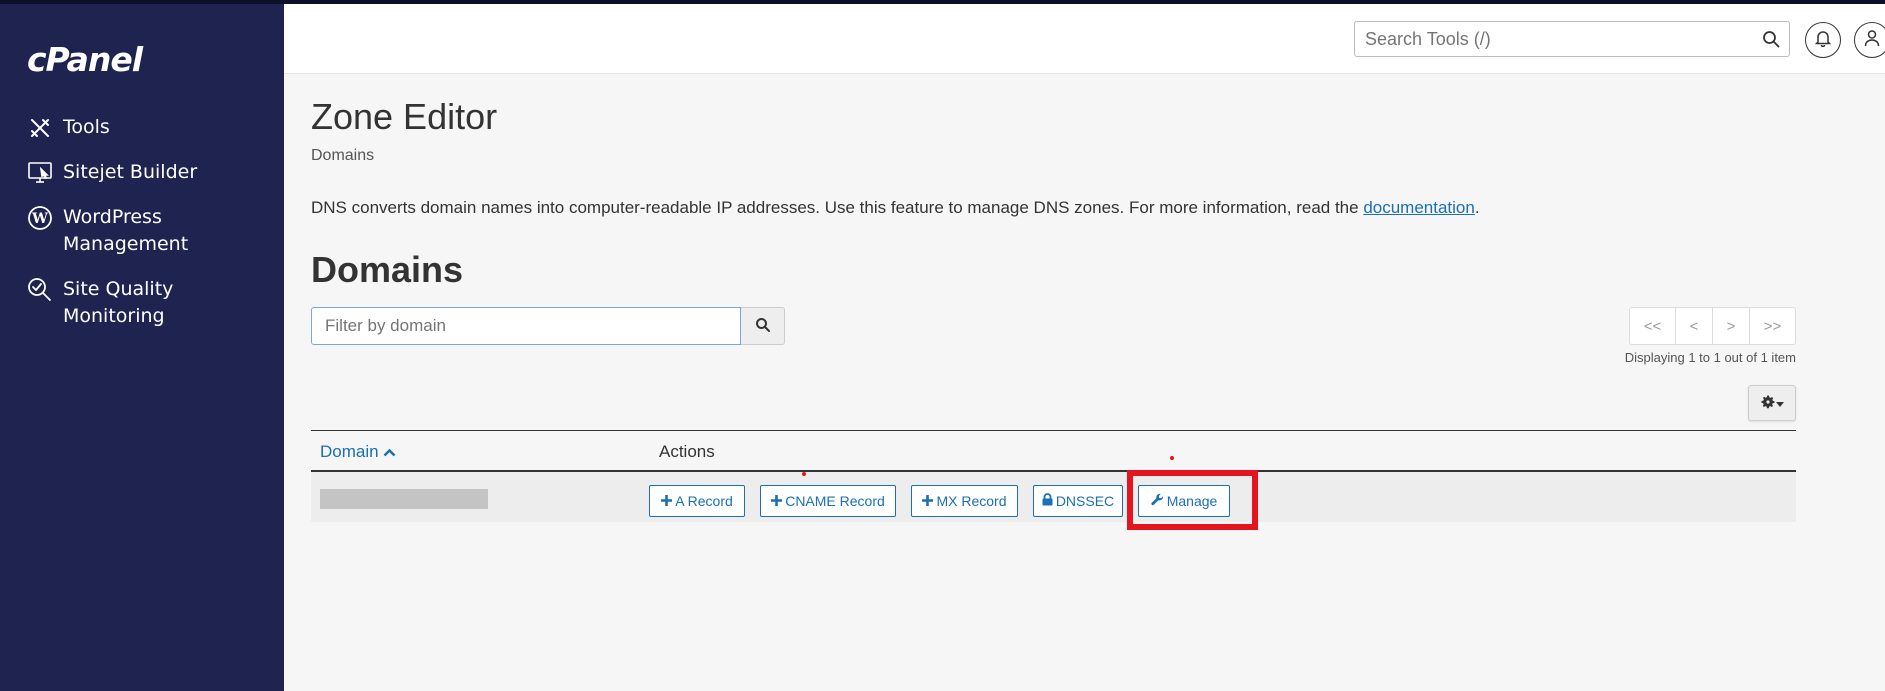  Describe the element at coordinates (130, 172) in the screenshot. I see `sidebar-item-label: Sitejet Builder` at that location.